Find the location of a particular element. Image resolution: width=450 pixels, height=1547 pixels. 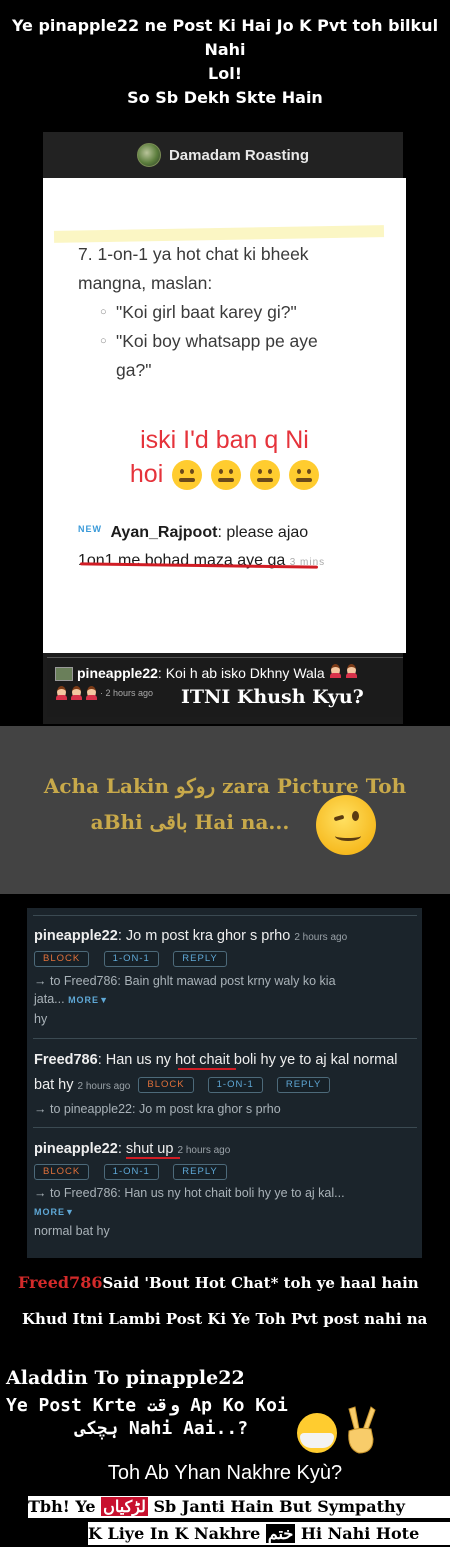

footer-meta: · 2 hours ago is located at coordinates (104, 693).